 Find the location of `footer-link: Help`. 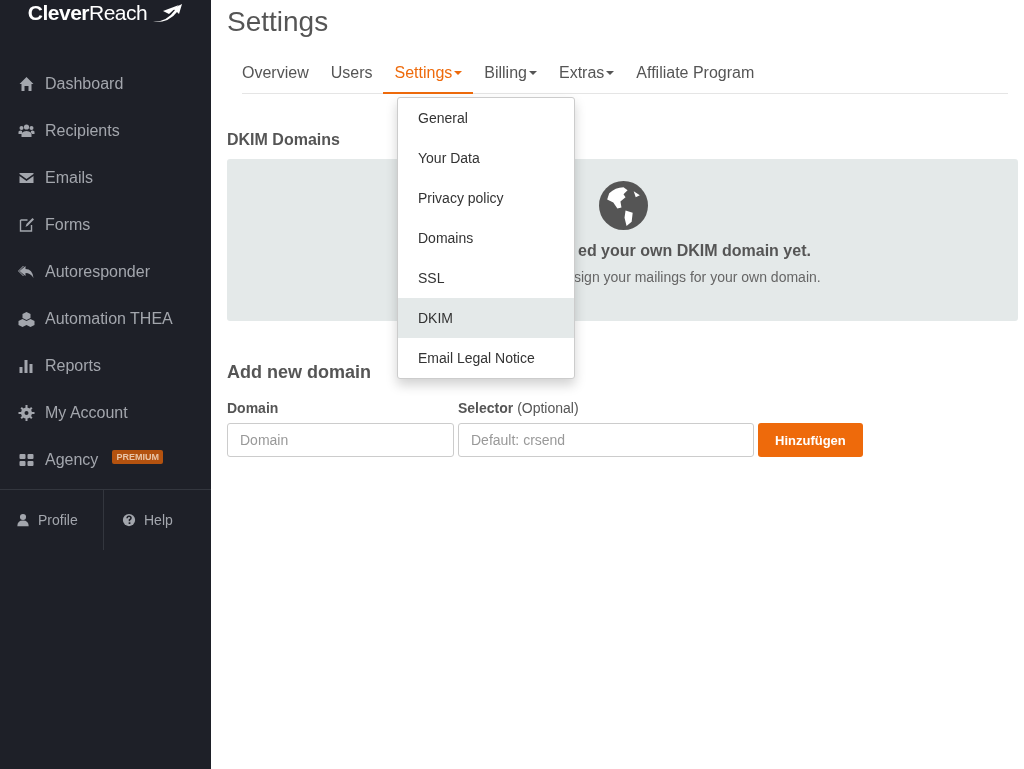

footer-link: Help is located at coordinates (156, 520).